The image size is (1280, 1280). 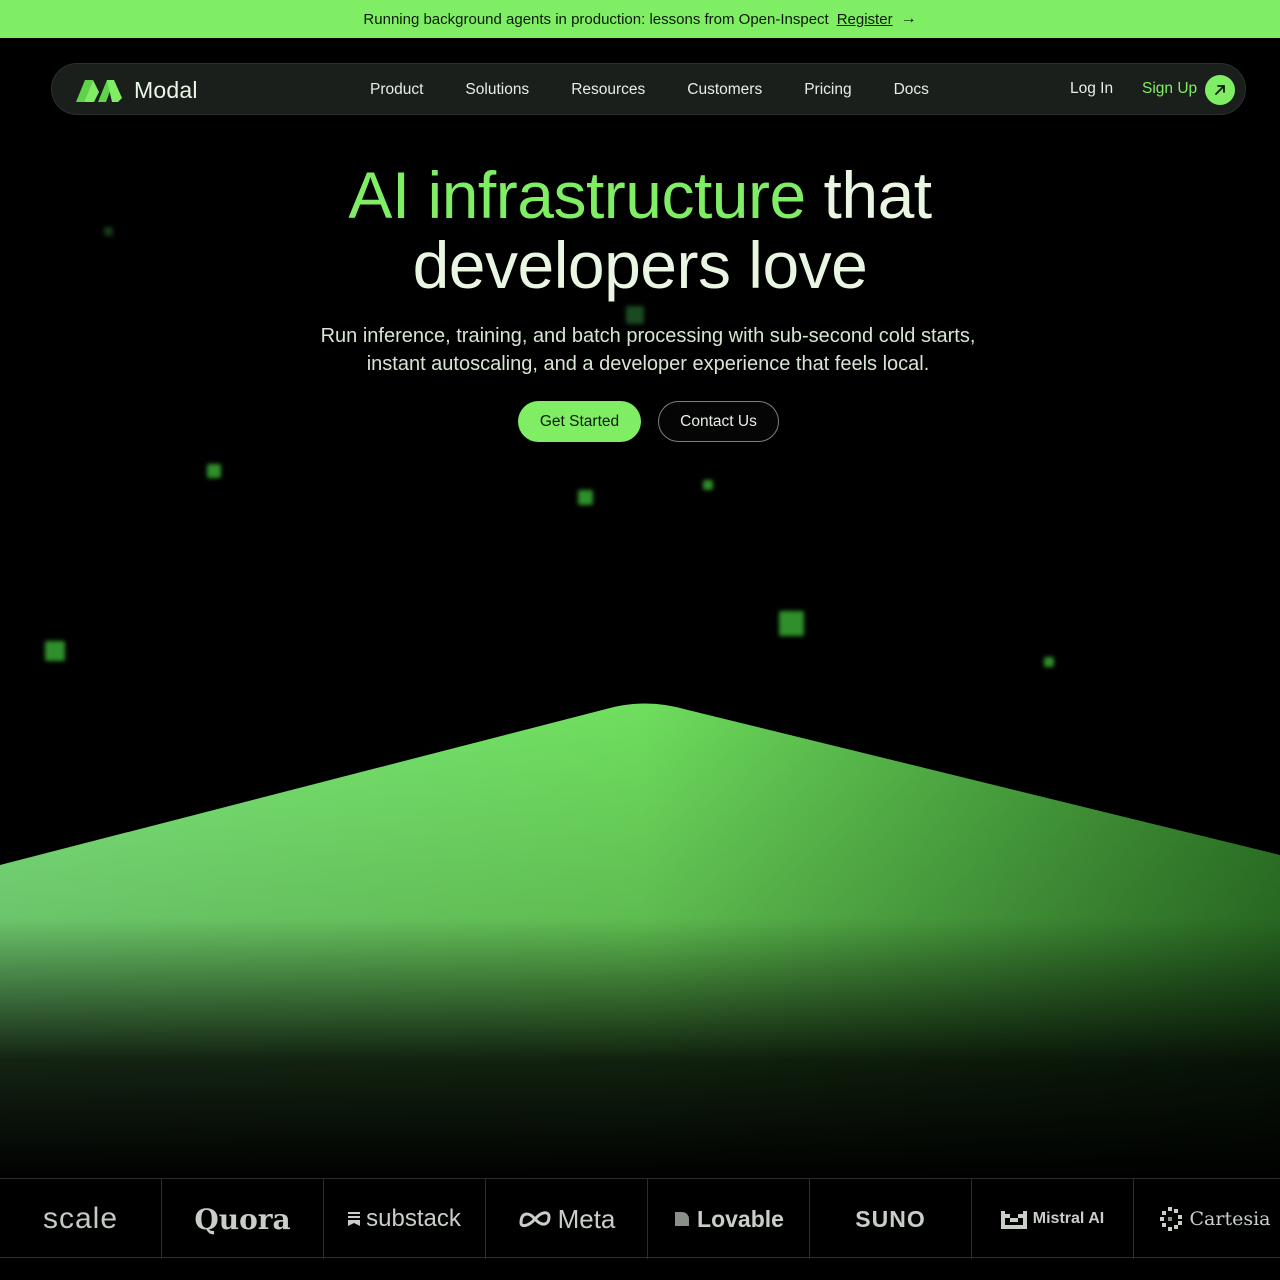 I want to click on nav-link-solutions: Solutions, so click(x=497, y=90).